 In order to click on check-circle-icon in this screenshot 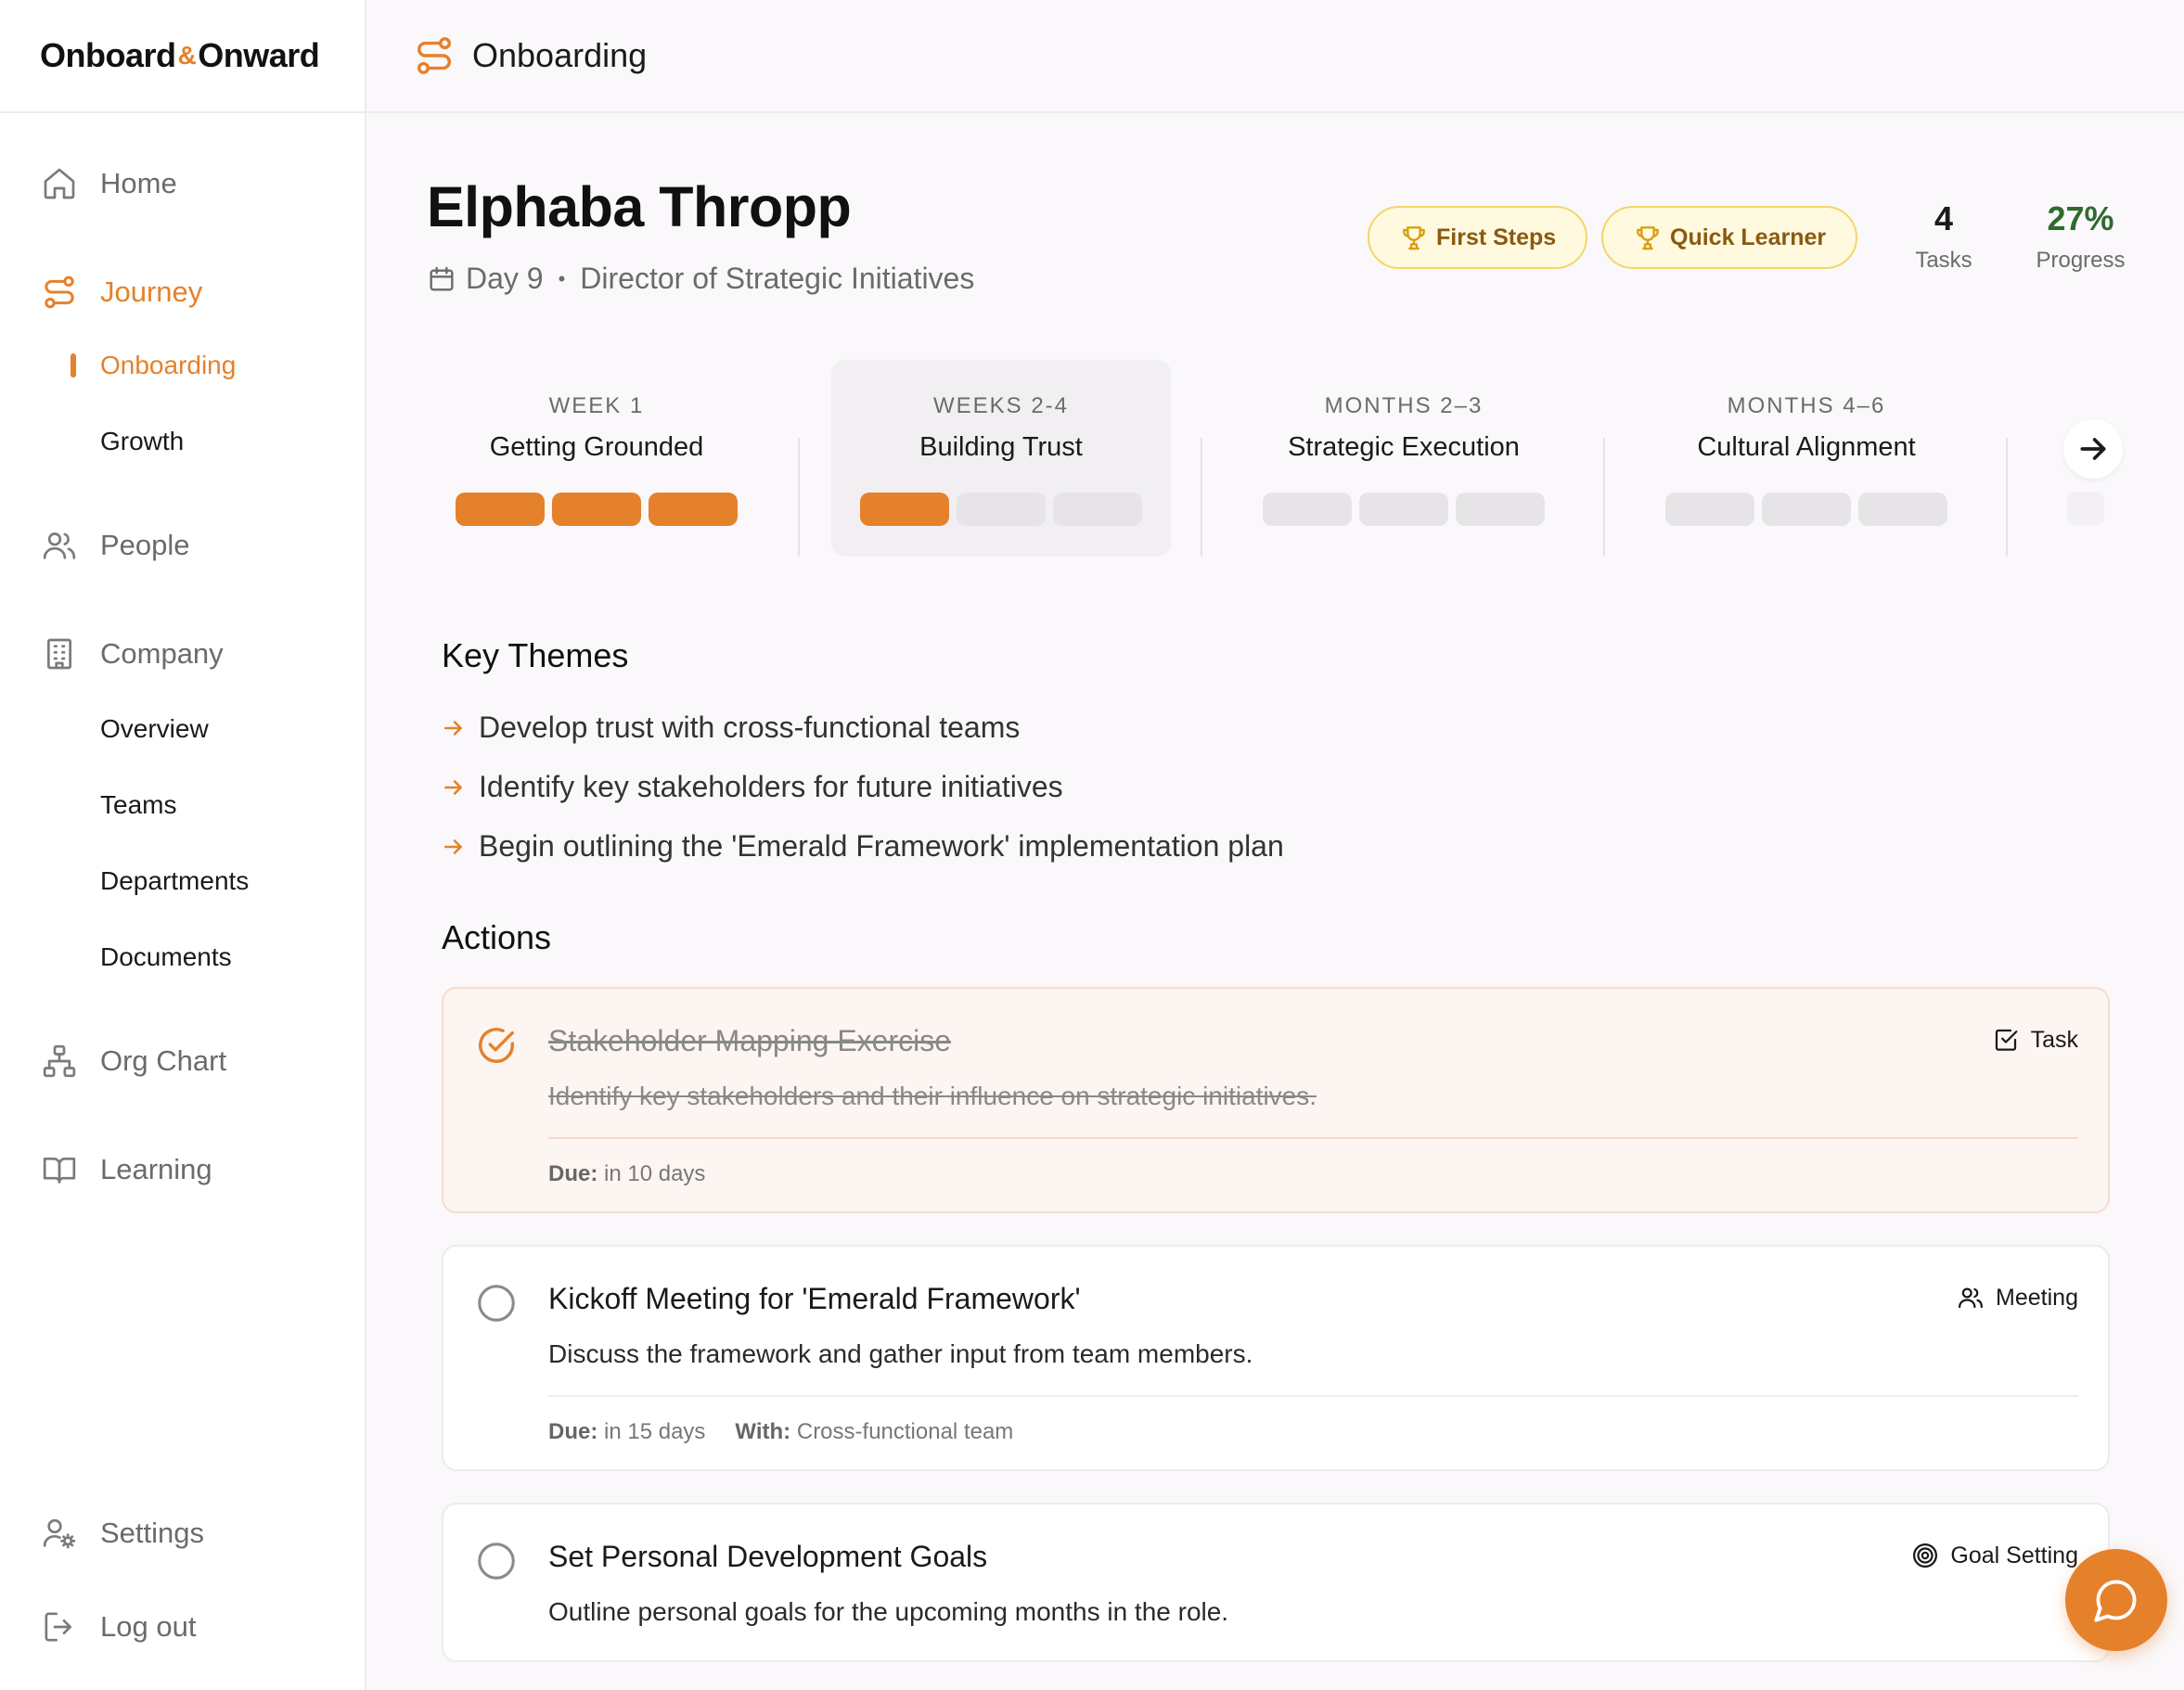, I will do `click(496, 1045)`.